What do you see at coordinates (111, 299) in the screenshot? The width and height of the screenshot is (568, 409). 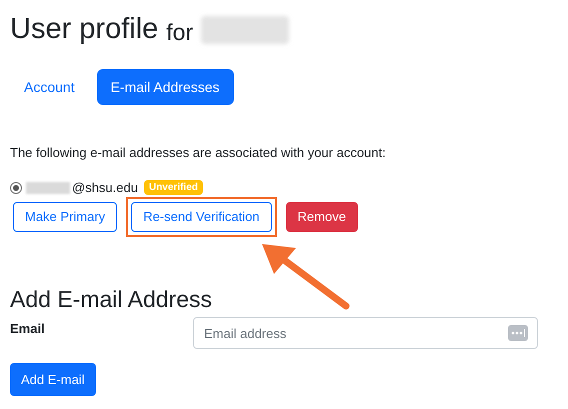 I see `section-heading: Add E-mail Address` at bounding box center [111, 299].